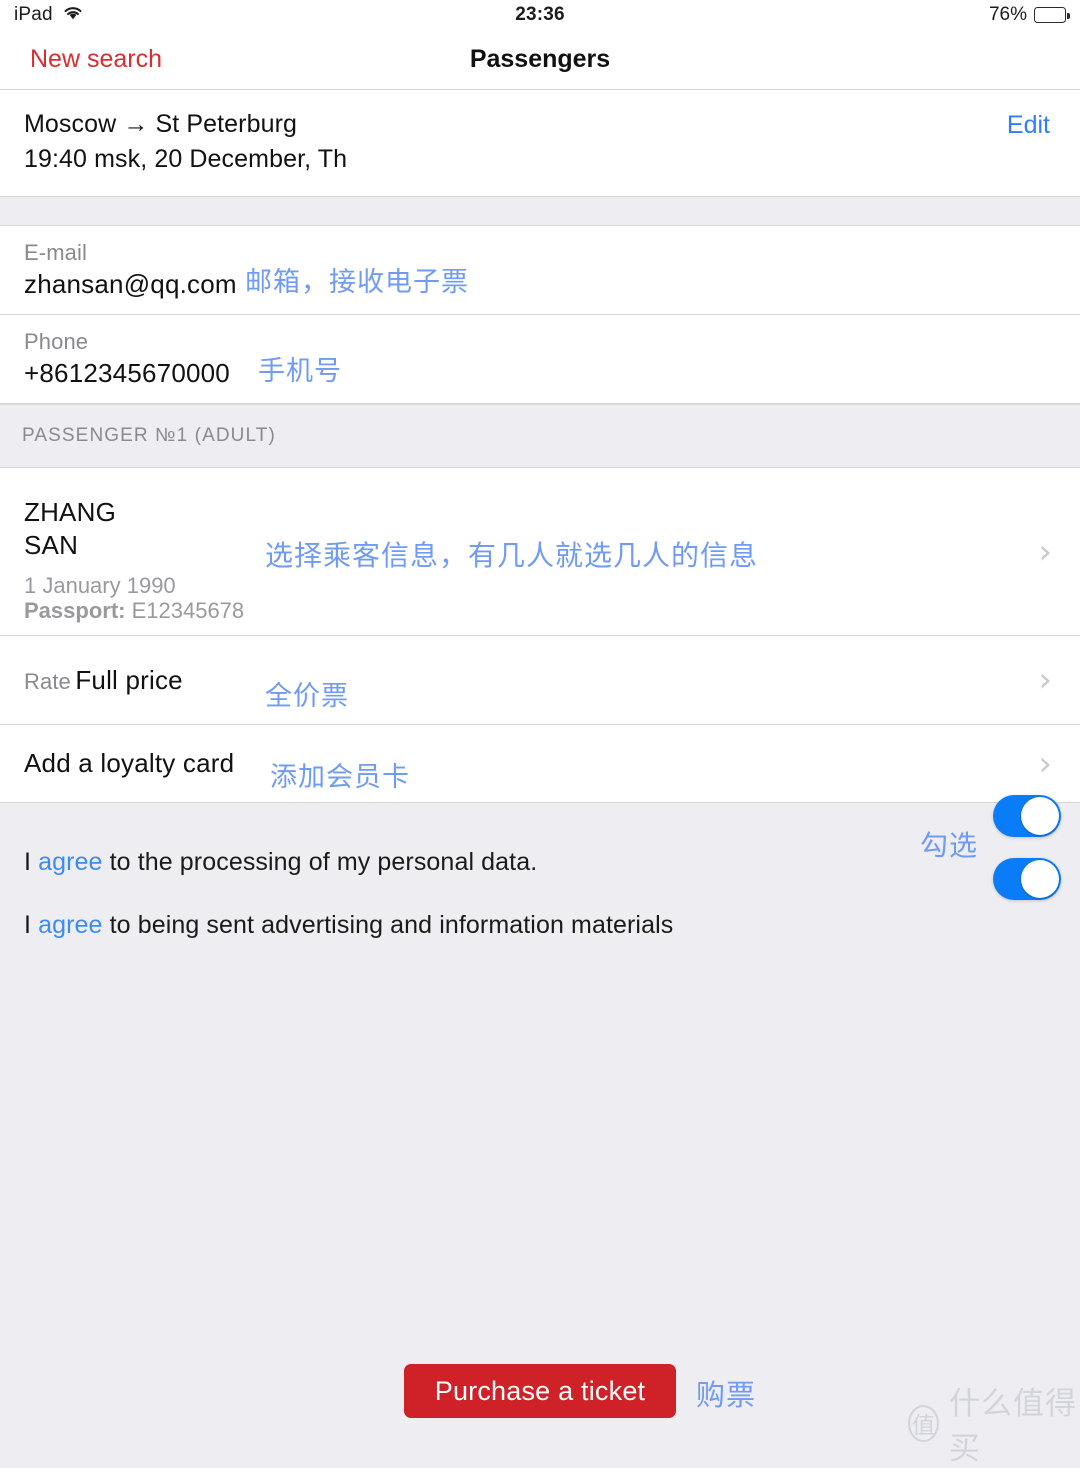 The image size is (1080, 1468). Describe the element at coordinates (130, 284) in the screenshot. I see `email-value: zhansan@qq.com` at that location.